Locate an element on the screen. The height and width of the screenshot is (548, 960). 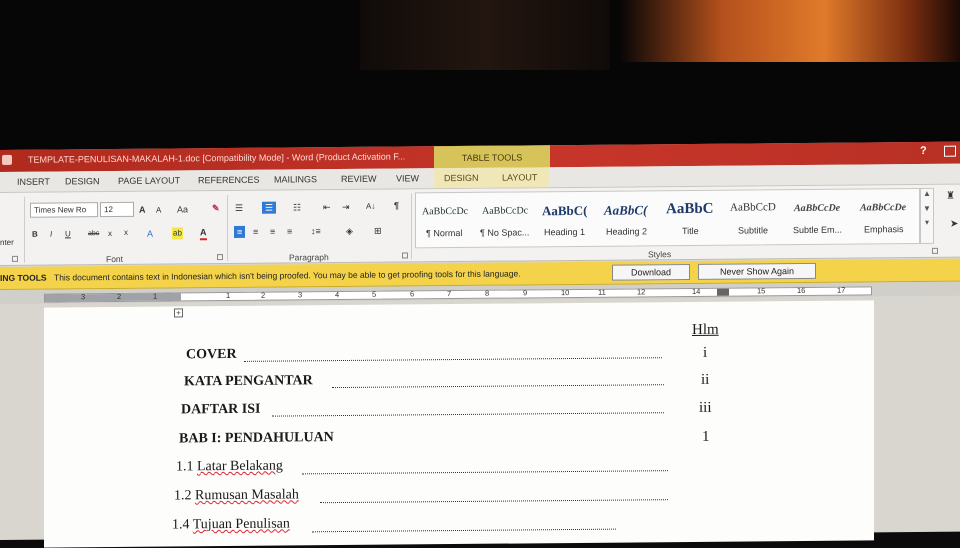
line-spacing-icon: ↕≡ is located at coordinates (316, 231).